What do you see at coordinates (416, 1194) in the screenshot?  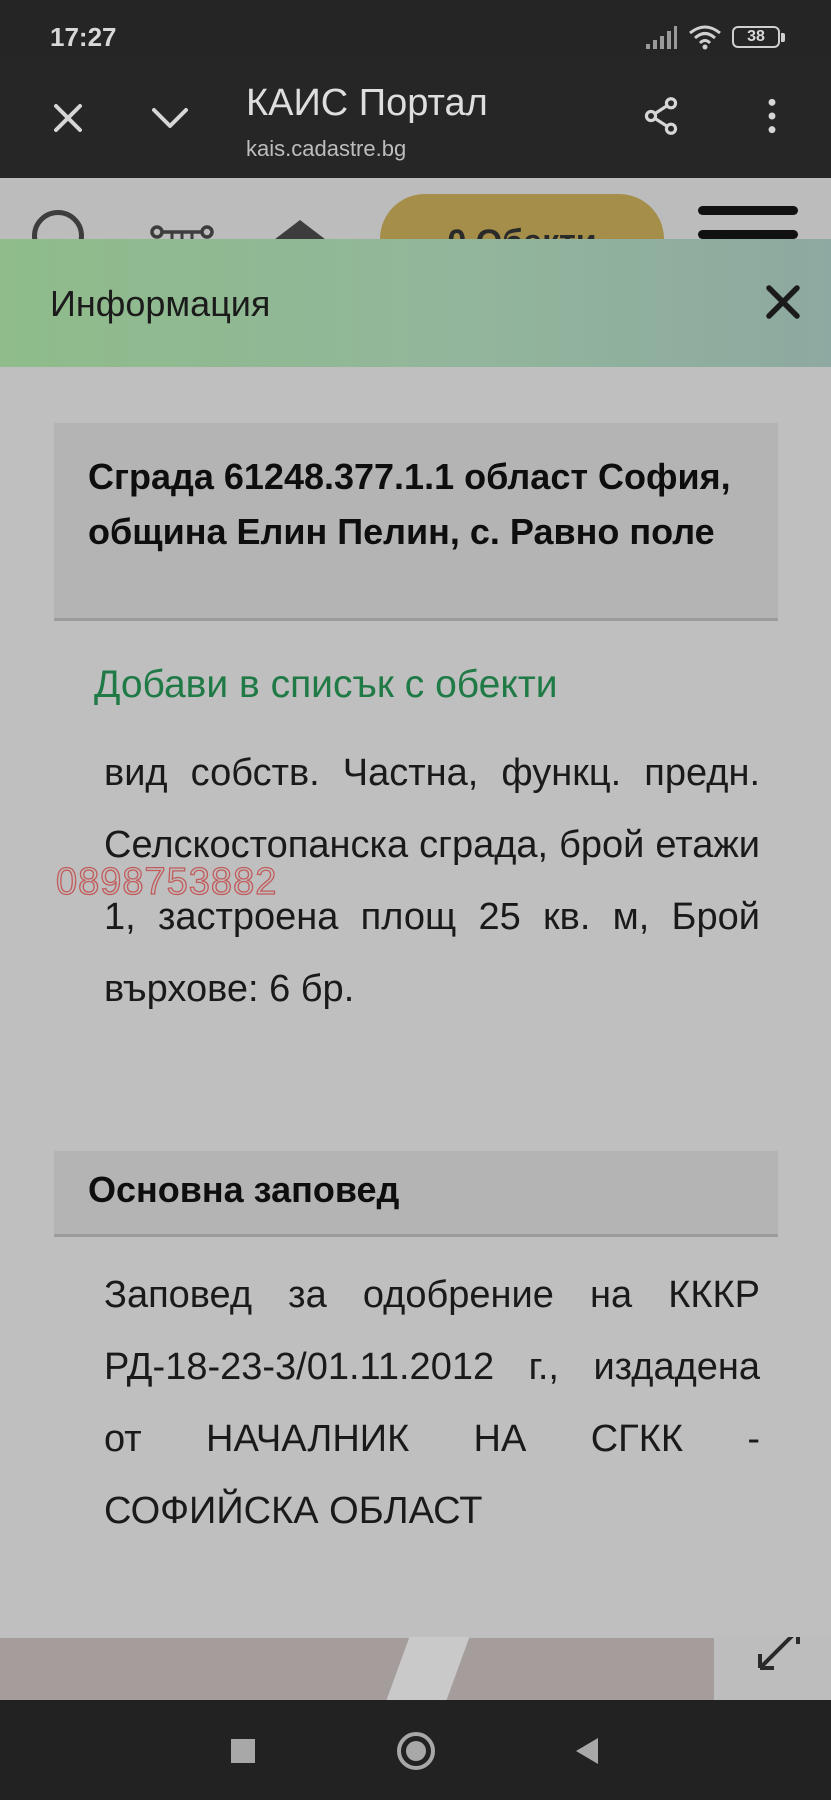 I see `order-section-header: Основна заповед` at bounding box center [416, 1194].